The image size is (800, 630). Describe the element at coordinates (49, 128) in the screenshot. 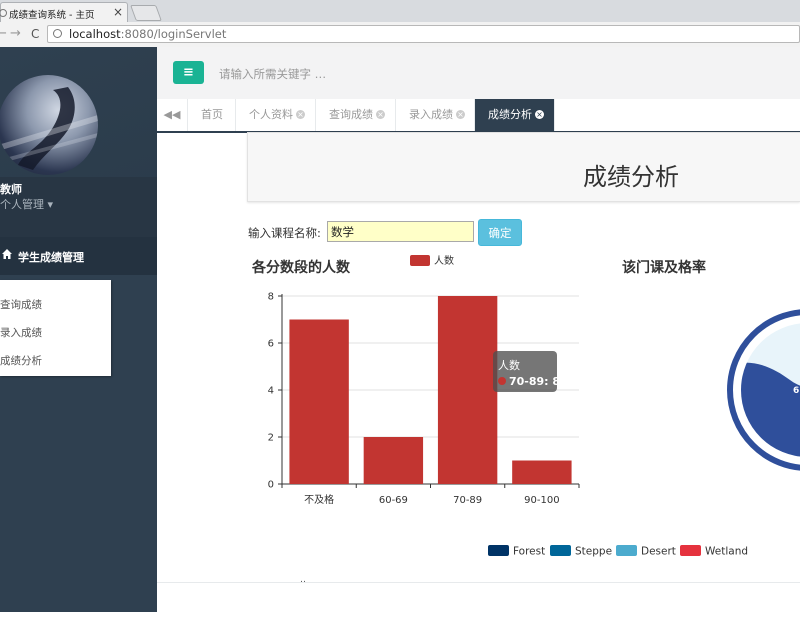

I see `avatar-image` at that location.